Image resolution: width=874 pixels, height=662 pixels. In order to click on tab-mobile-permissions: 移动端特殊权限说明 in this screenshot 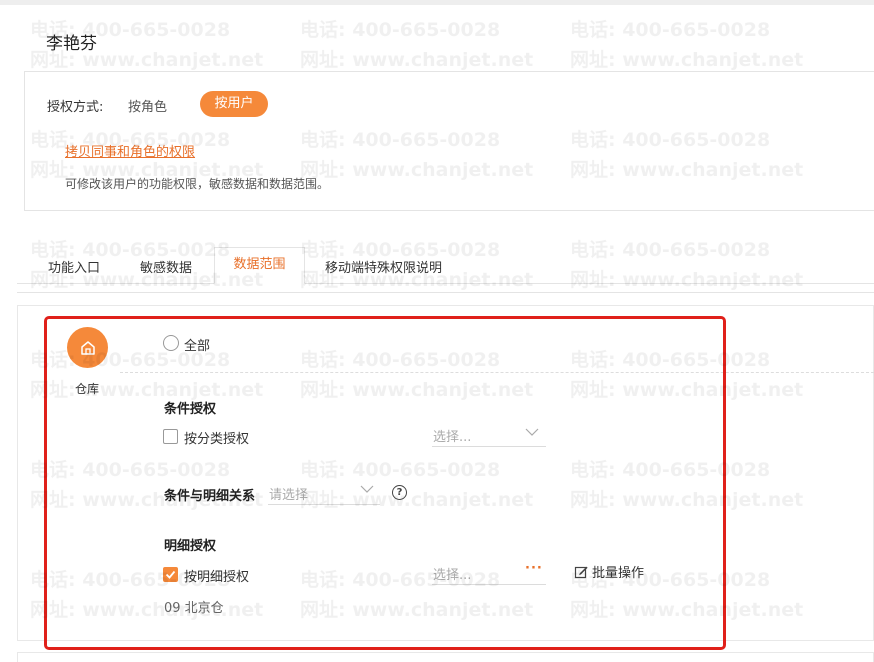, I will do `click(383, 266)`.